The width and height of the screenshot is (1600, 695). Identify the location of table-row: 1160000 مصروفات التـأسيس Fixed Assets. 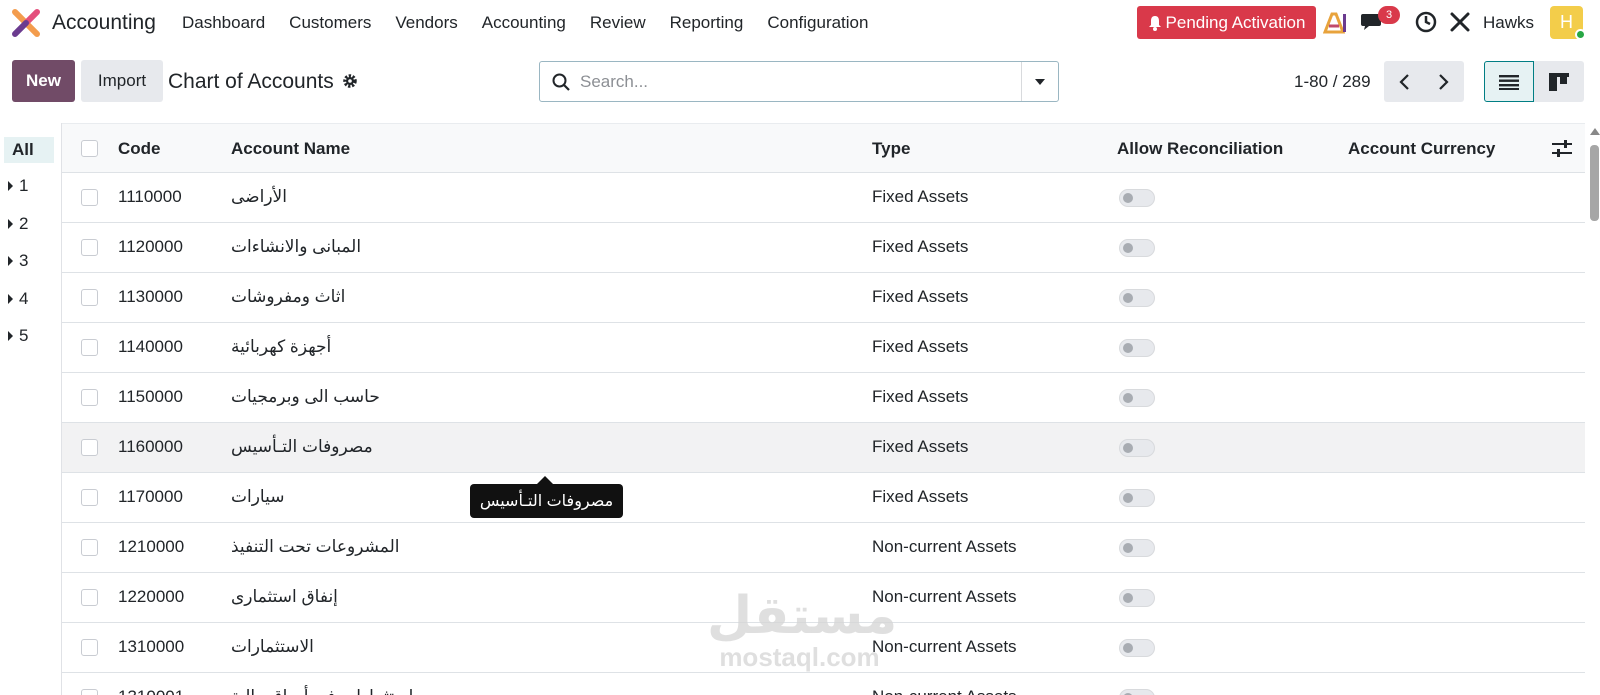
(823, 448).